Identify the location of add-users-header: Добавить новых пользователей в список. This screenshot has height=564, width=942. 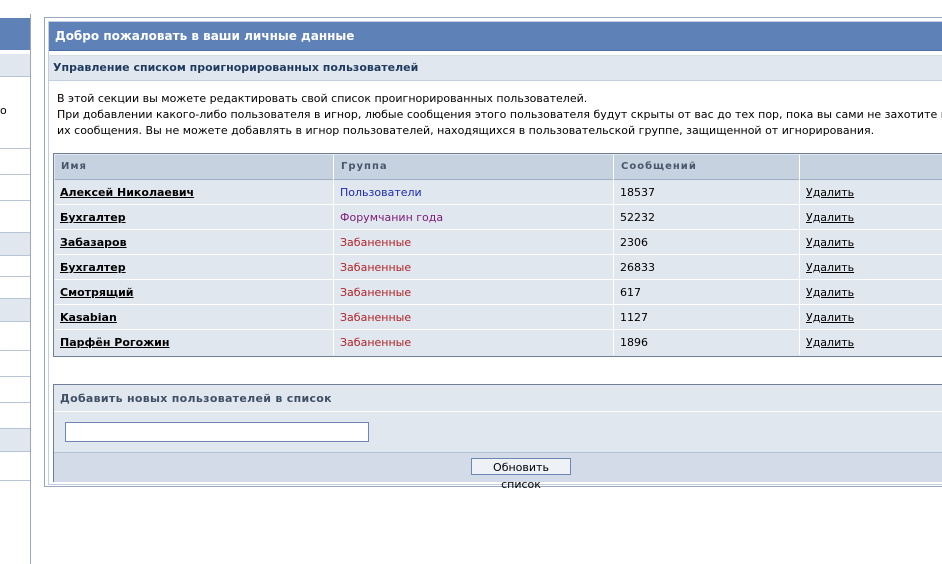
(498, 398).